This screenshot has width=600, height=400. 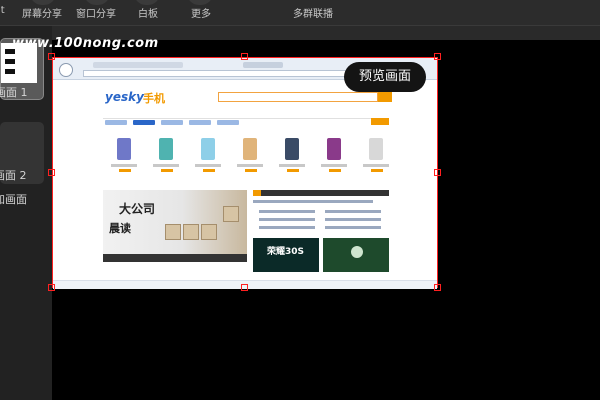 What do you see at coordinates (437, 56) in the screenshot?
I see `resize-handle-top-right` at bounding box center [437, 56].